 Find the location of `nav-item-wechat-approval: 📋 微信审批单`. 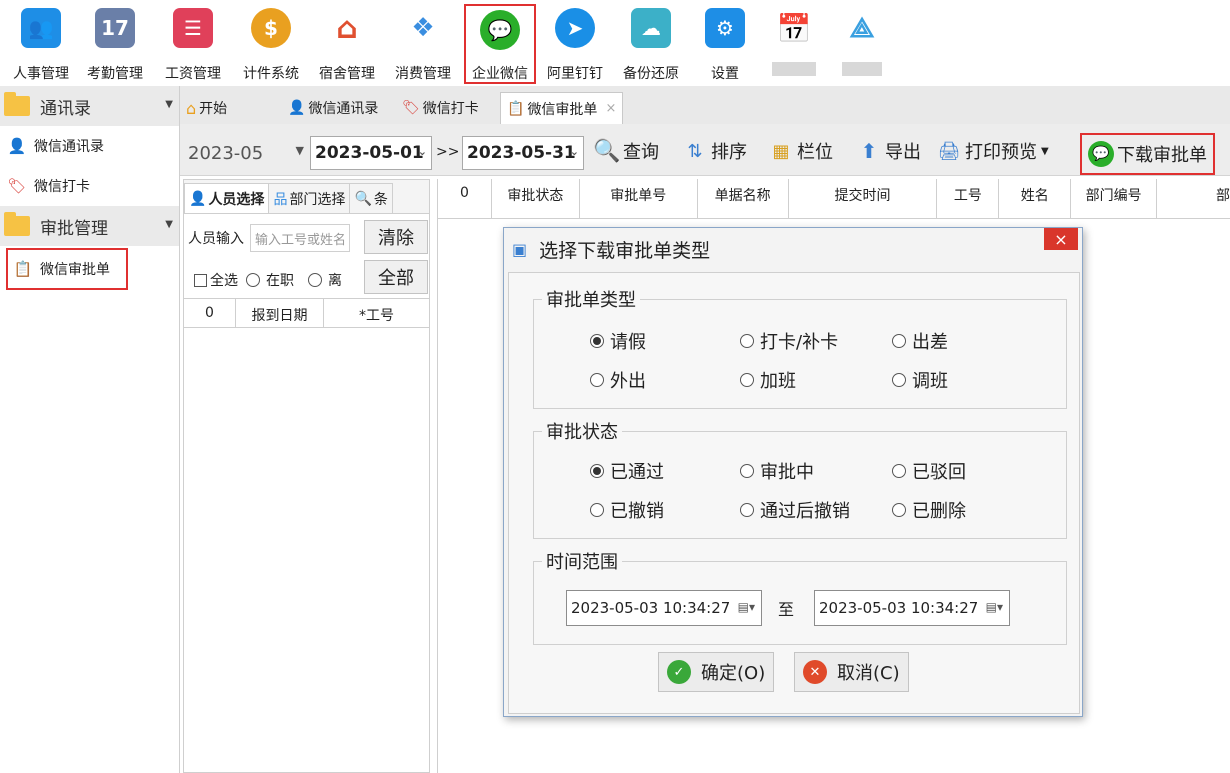

nav-item-wechat-approval: 📋 微信审批单 is located at coordinates (67, 269).